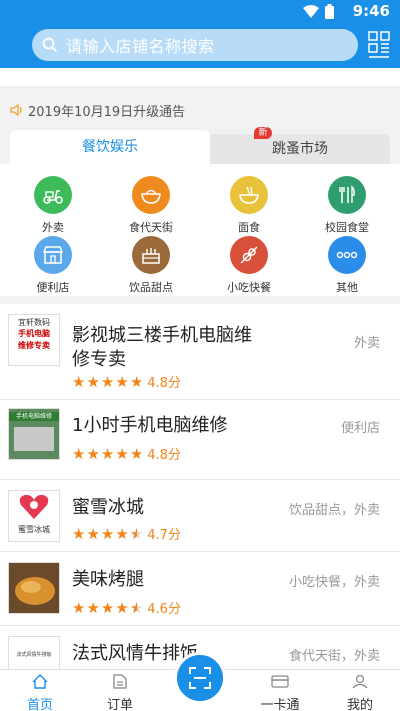  I want to click on home-icon, so click(40, 681).